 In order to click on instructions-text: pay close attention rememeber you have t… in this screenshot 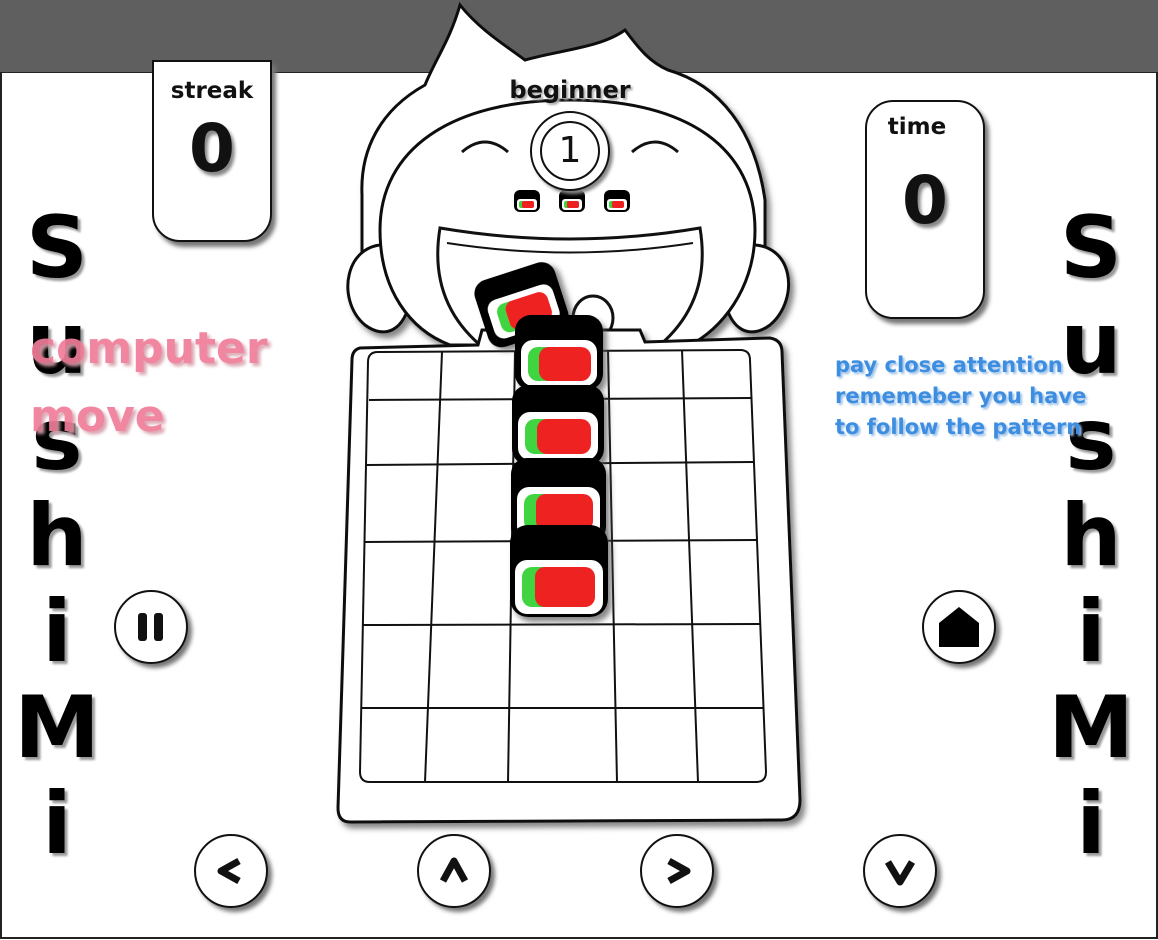, I will do `click(961, 396)`.